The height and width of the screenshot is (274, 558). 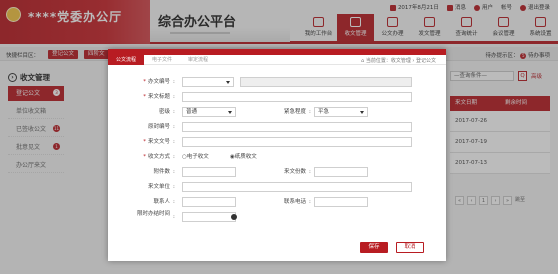 I want to click on form-row: * 来文文号 :, so click(x=277, y=142).